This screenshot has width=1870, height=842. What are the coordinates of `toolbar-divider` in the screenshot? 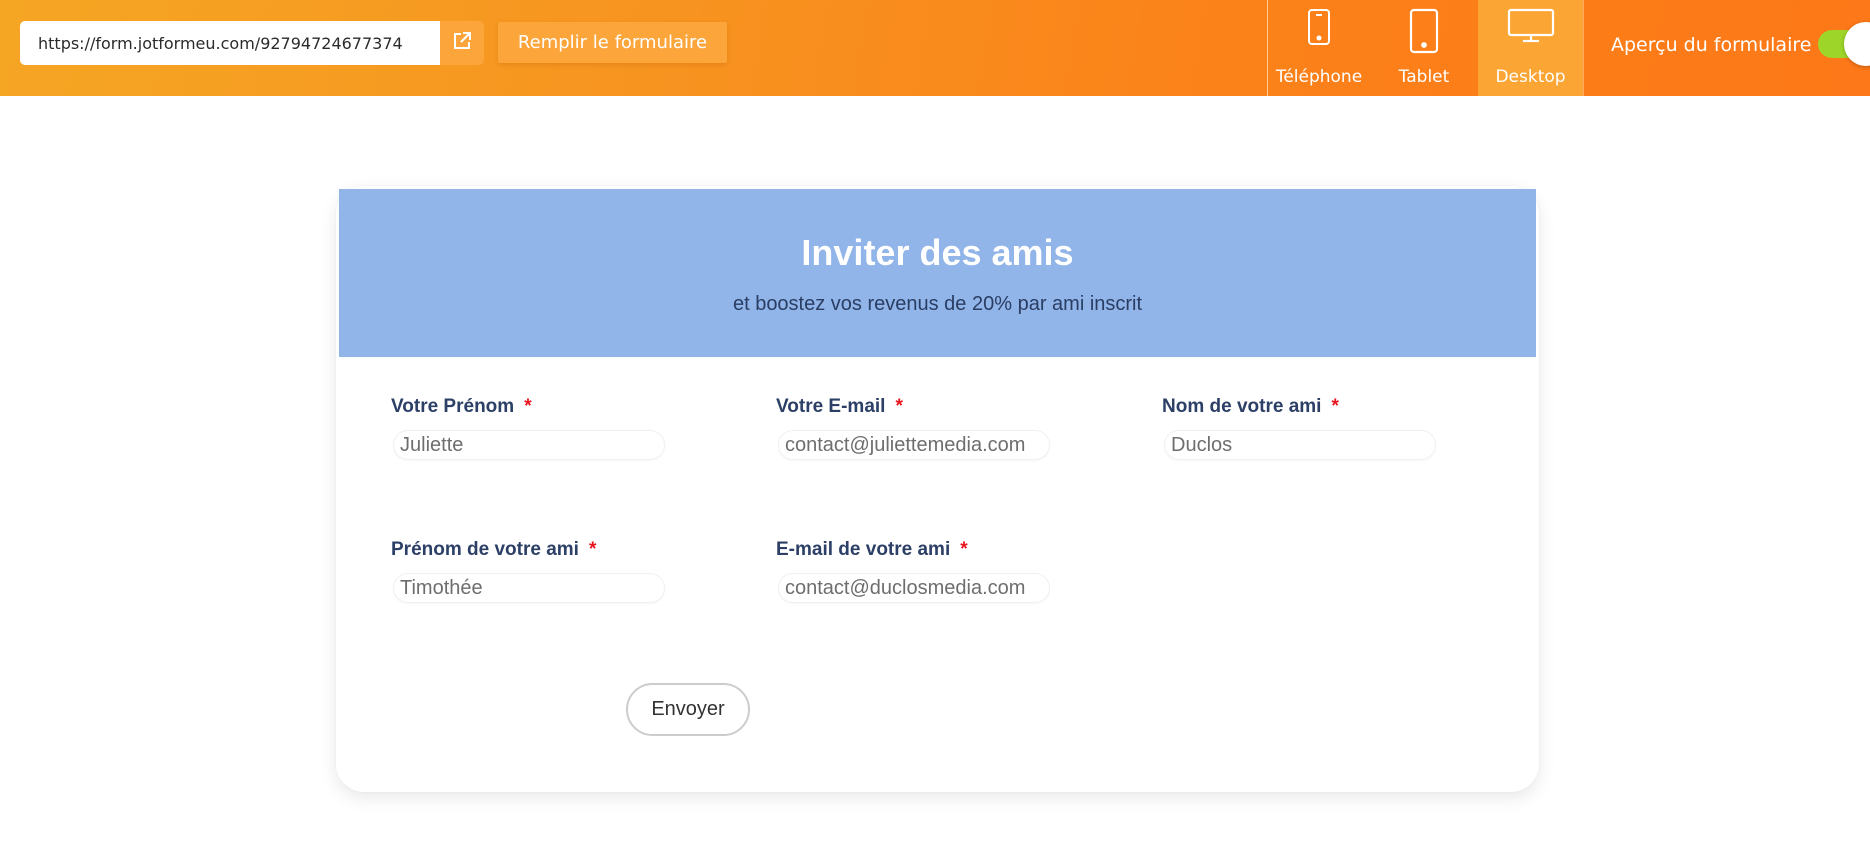 It's located at (1583, 48).